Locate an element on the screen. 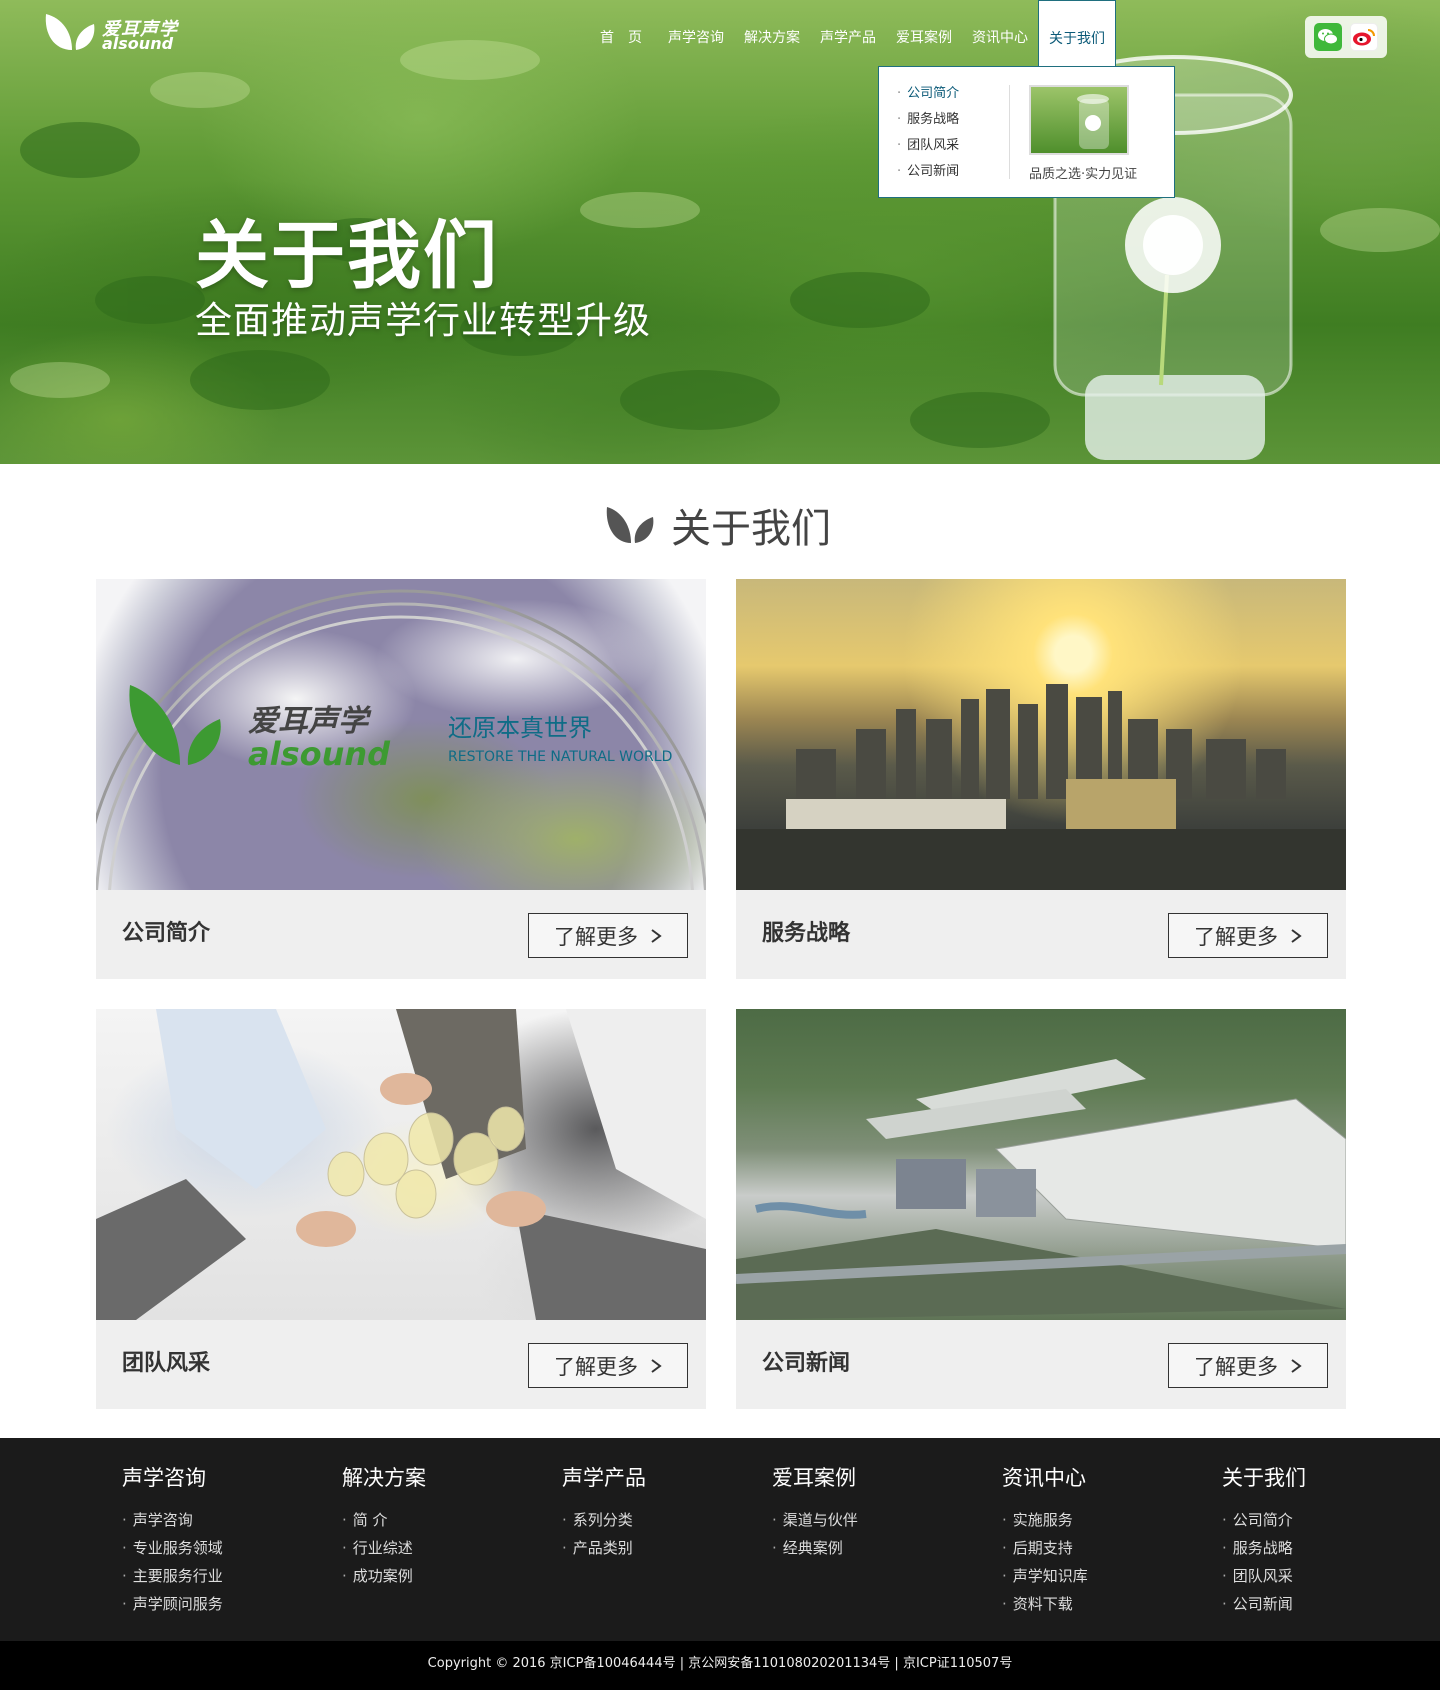 This screenshot has width=1440, height=1690. footer-column-news-center: 资讯中心 实施服务 后期支持 声学知识库 资料下载 is located at coordinates (1045, 1541).